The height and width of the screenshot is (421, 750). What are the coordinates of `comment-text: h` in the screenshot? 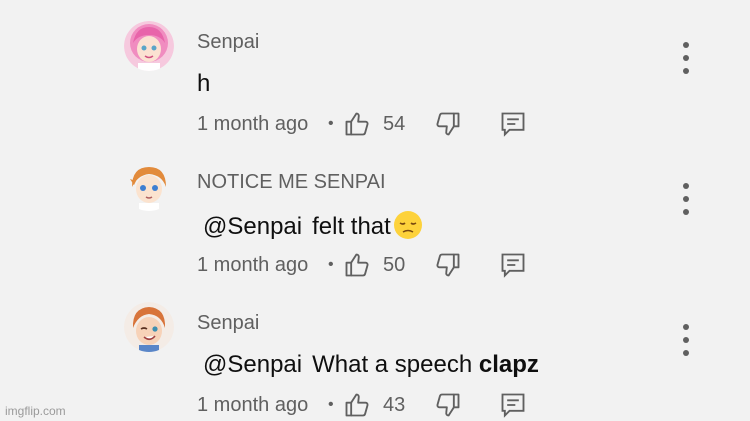 It's located at (203, 84).